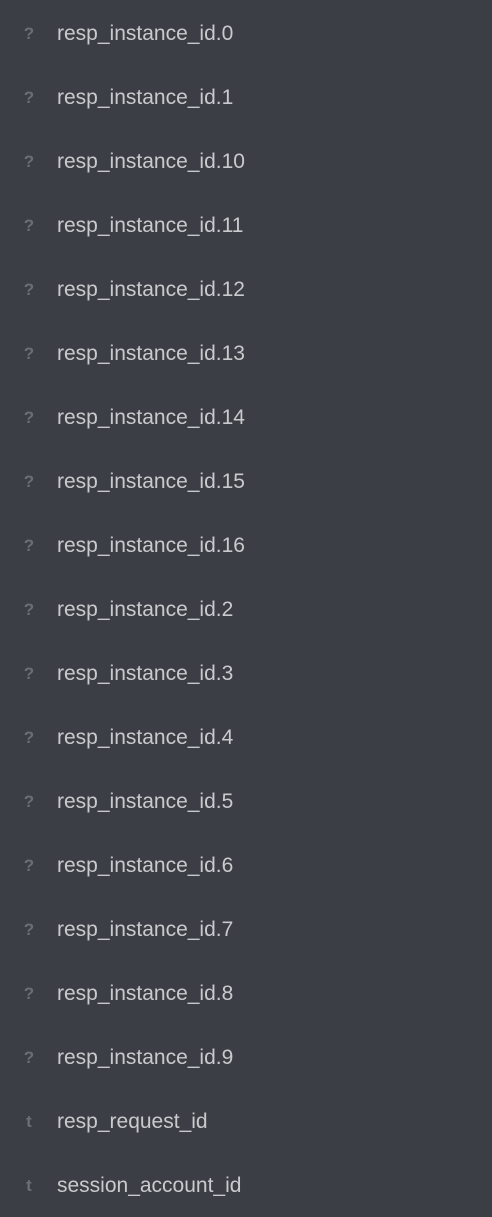 The image size is (492, 1217). Describe the element at coordinates (246, 289) in the screenshot. I see `field-row: ? resp_instance_id.12` at that location.